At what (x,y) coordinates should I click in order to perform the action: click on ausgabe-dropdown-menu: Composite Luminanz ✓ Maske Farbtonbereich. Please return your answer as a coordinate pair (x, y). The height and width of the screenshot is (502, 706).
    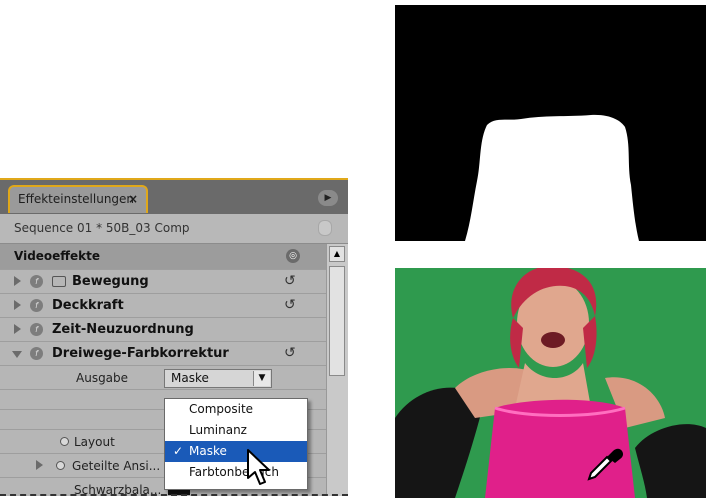
    Looking at the image, I should click on (236, 444).